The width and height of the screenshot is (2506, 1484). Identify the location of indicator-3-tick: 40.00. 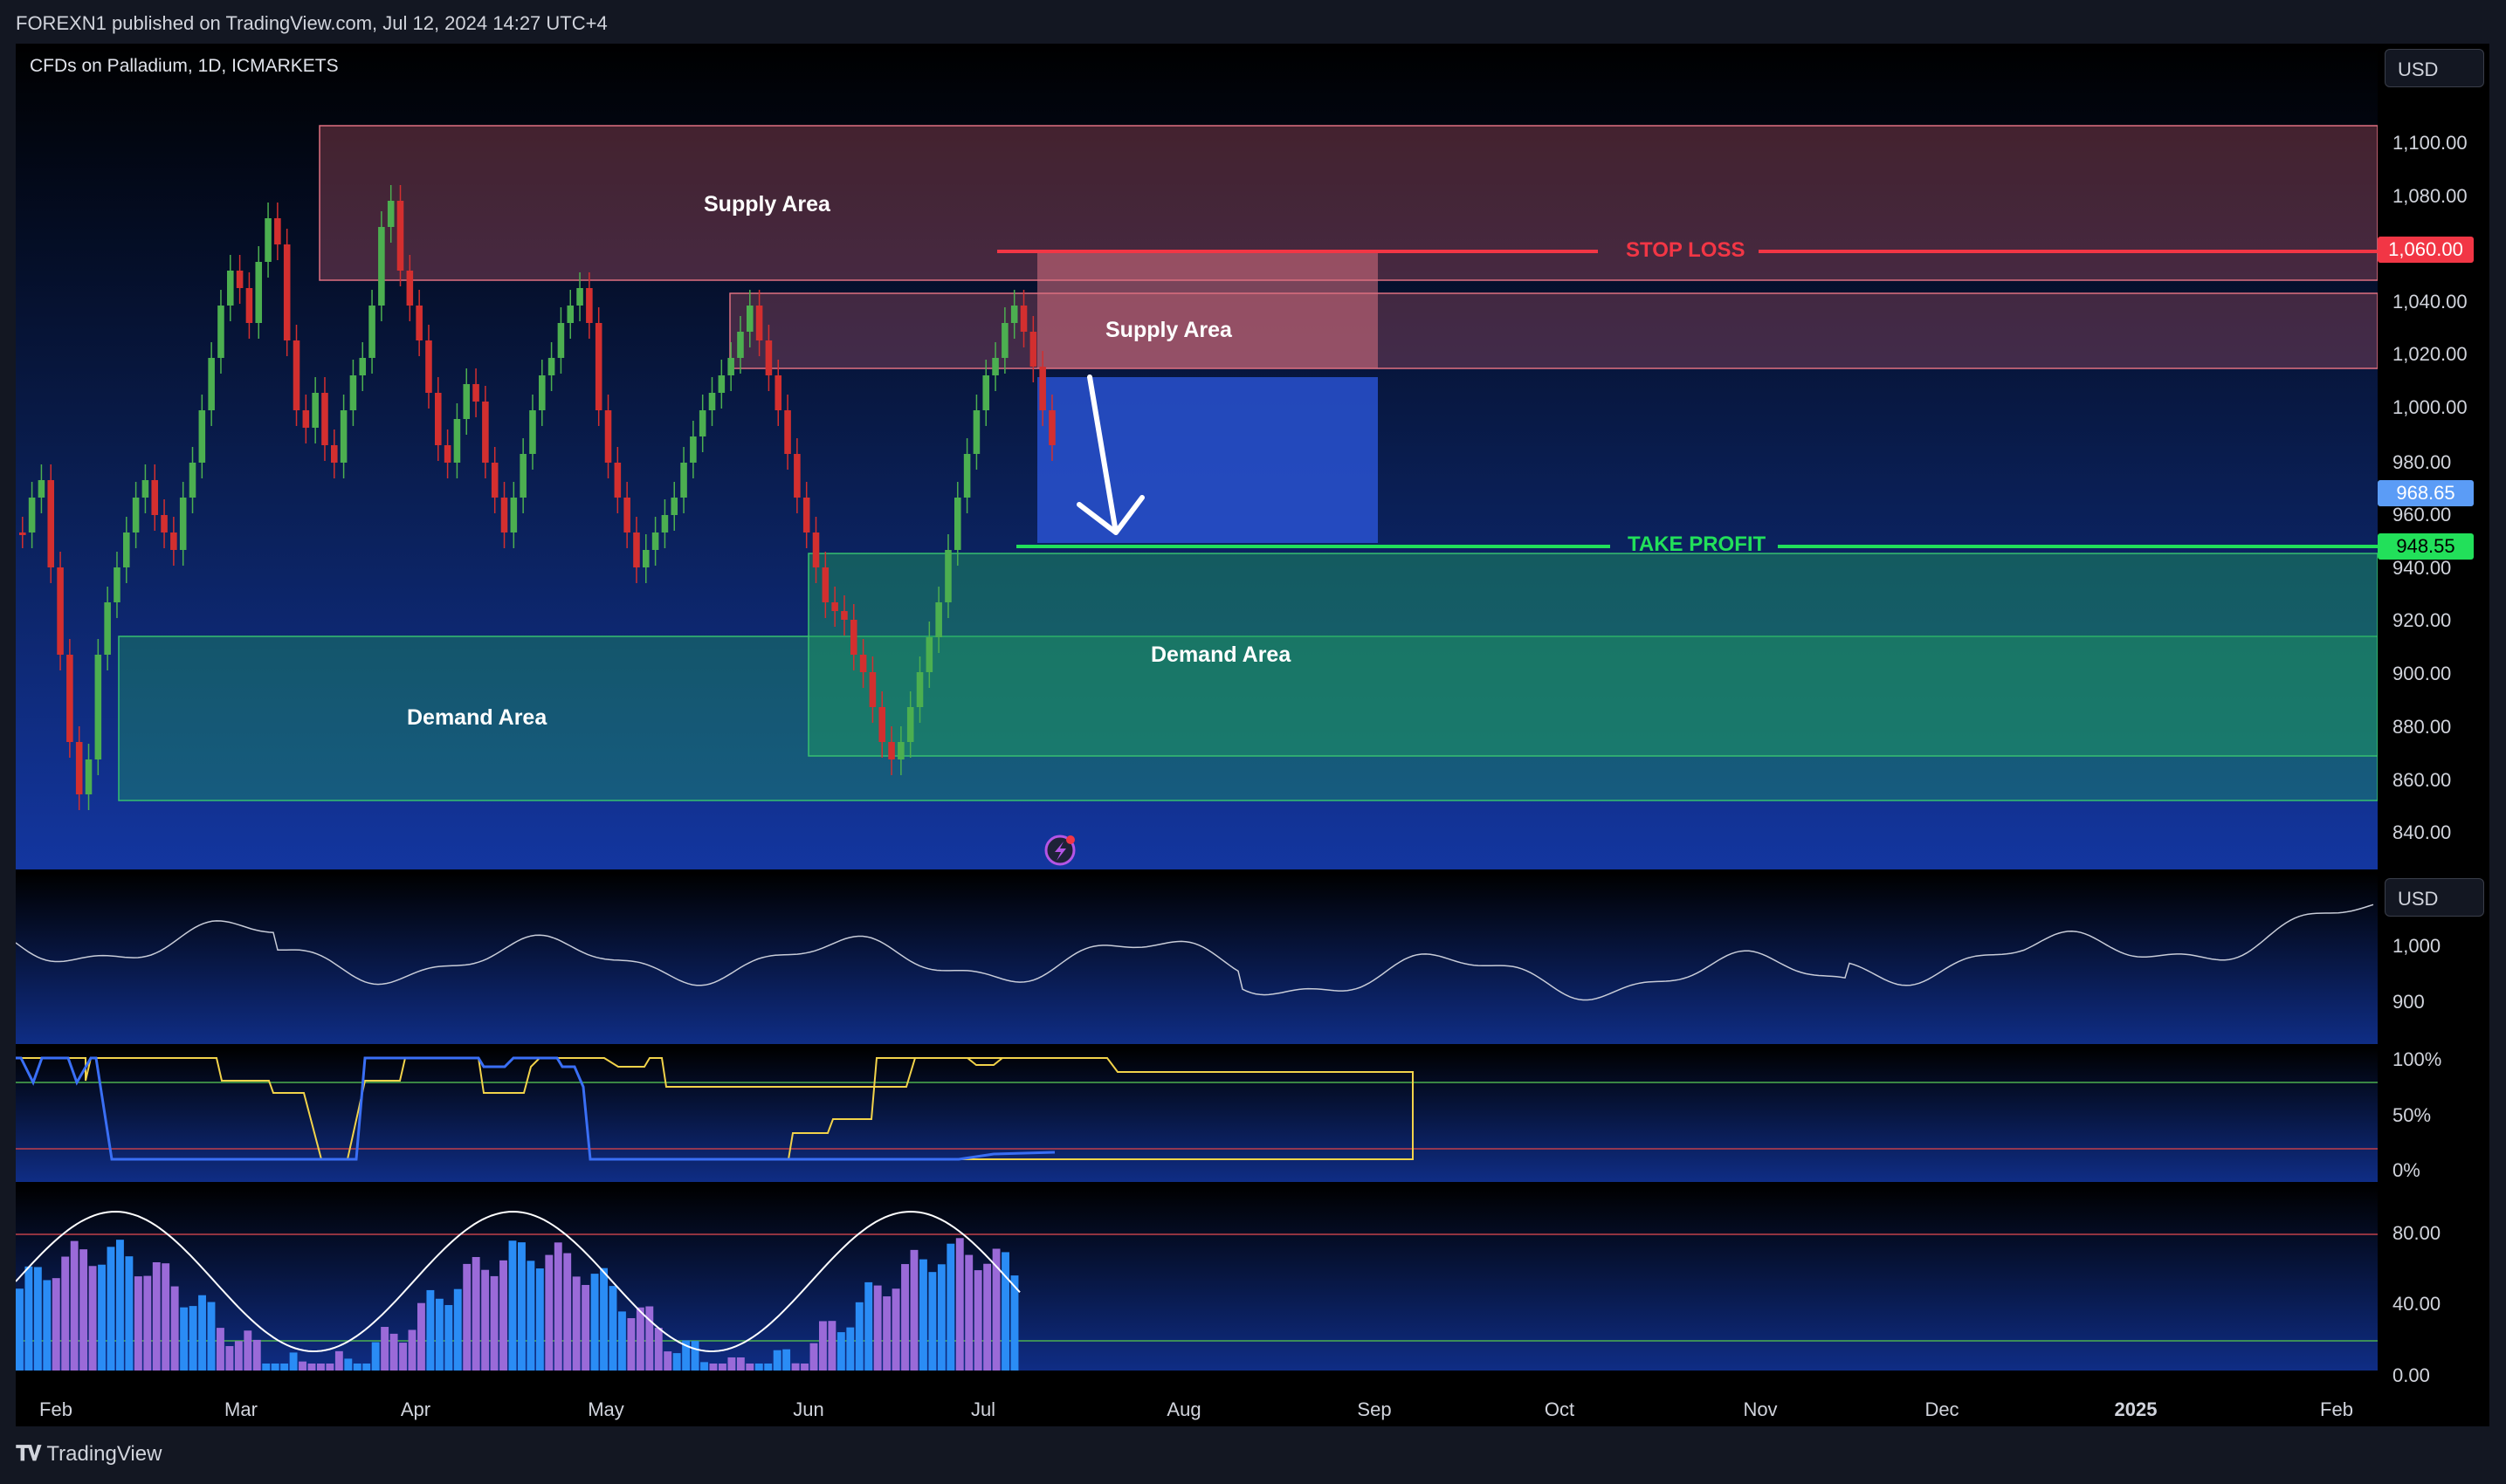
(2416, 1304).